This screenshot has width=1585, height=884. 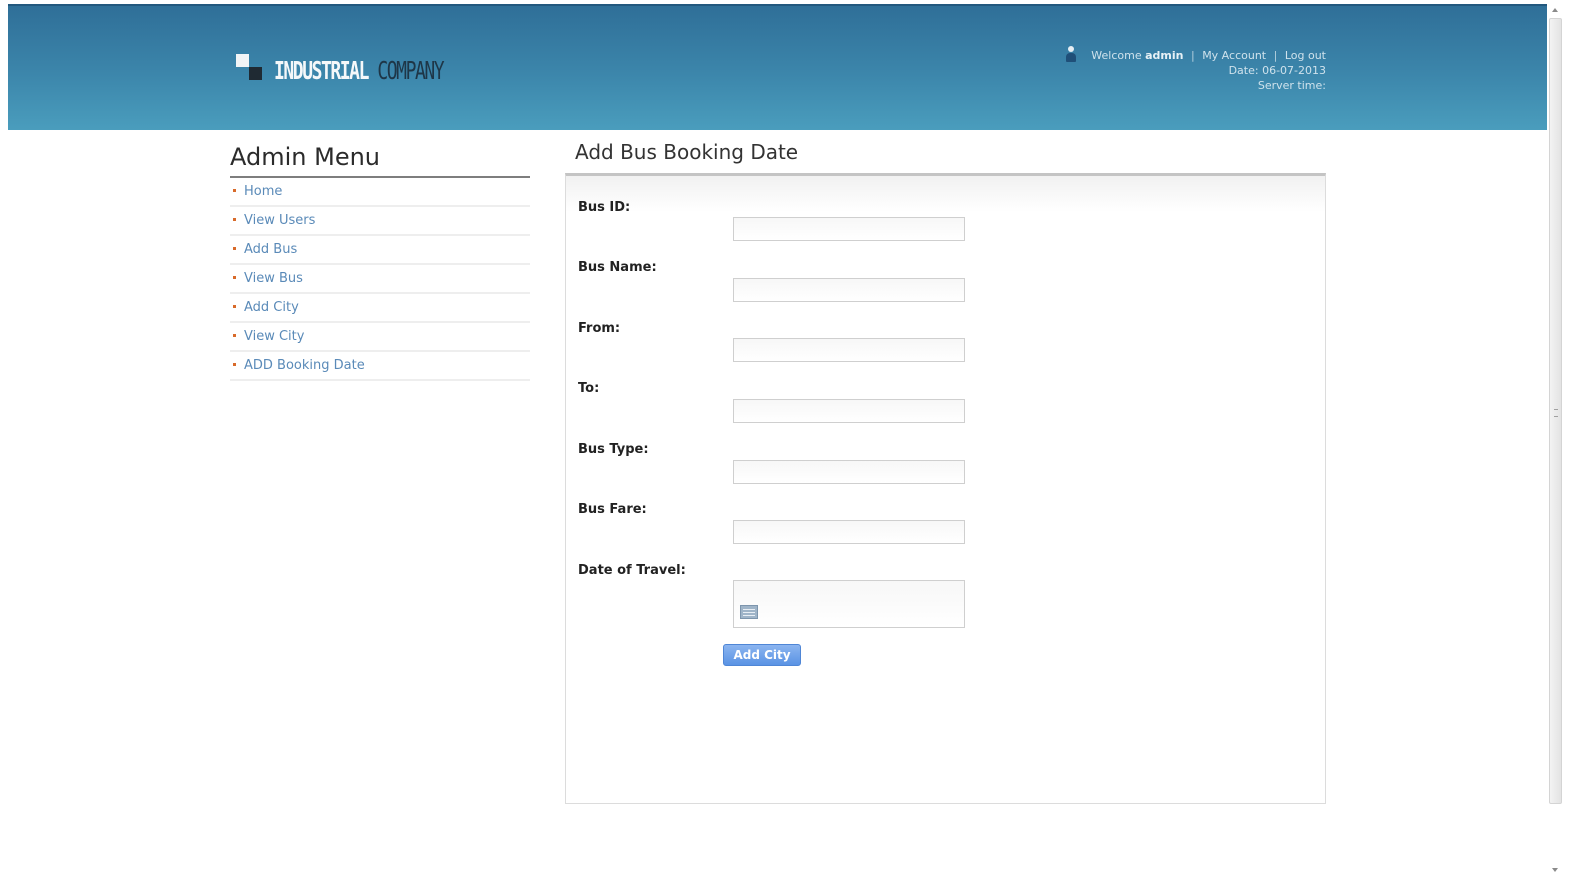 I want to click on sidebar-title: Admin Menu, so click(x=380, y=159).